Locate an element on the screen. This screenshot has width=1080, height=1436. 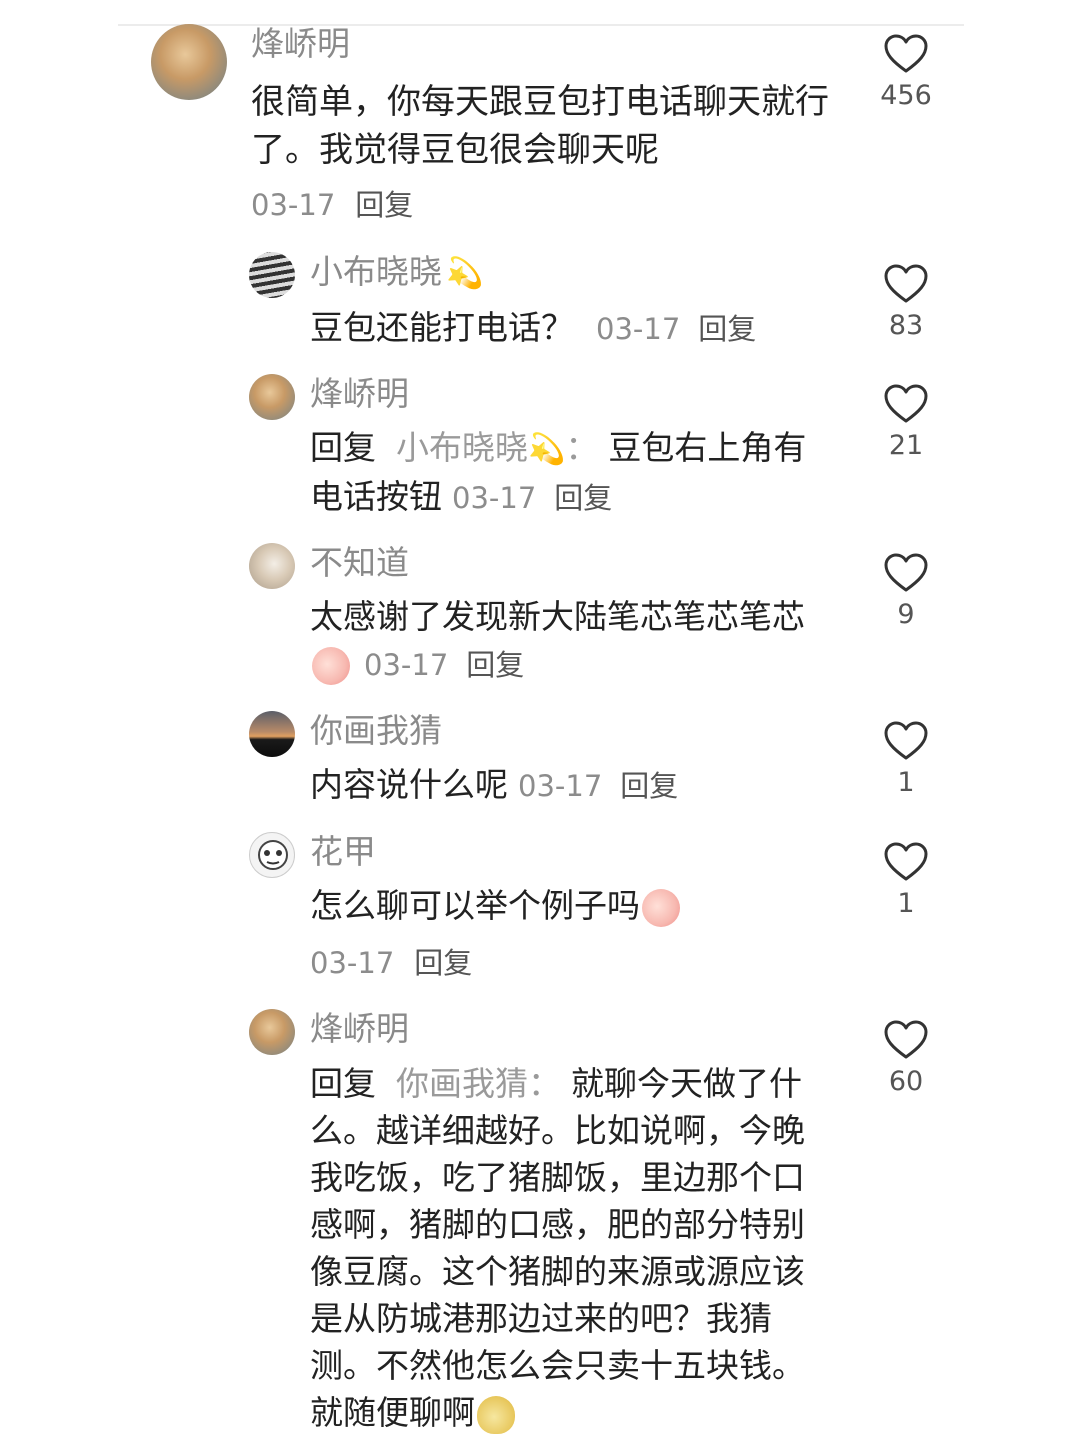
comment-body: 怎么聊可以举个例子吗 is located at coordinates (475, 905).